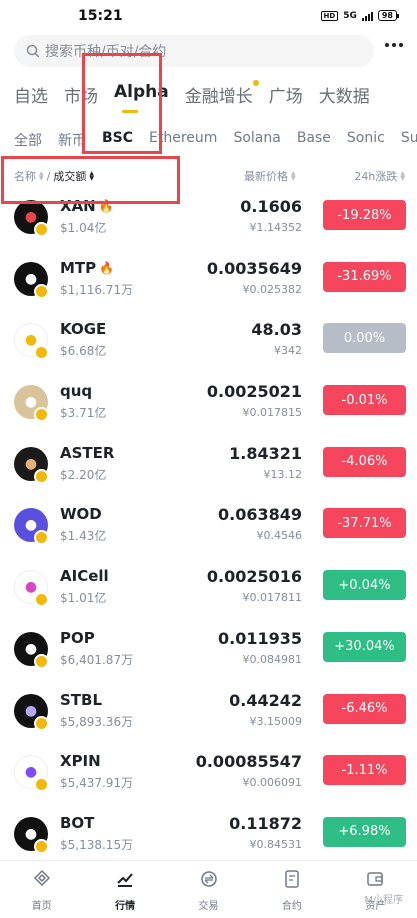 The image size is (417, 918). I want to click on token-fiat-price: ¥0.025382, so click(272, 289).